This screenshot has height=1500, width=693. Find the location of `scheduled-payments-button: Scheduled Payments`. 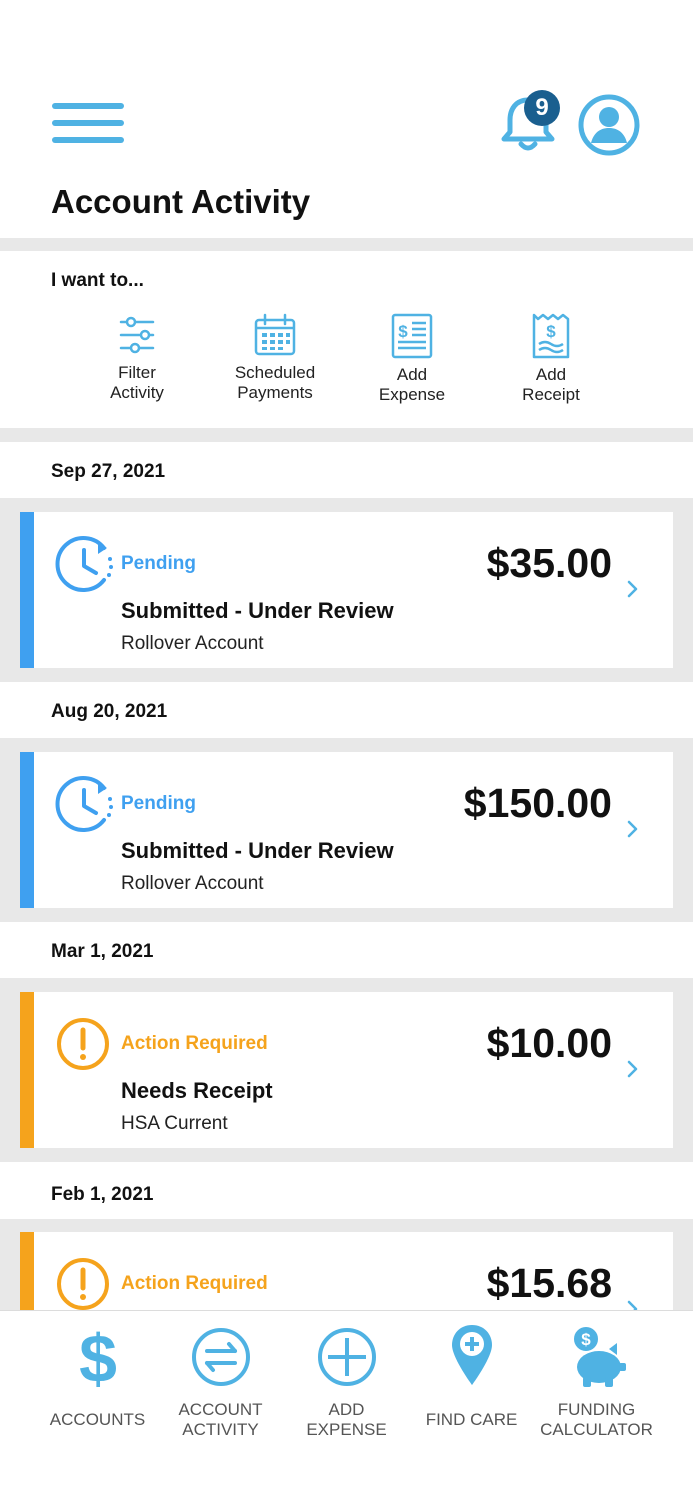

scheduled-payments-button: Scheduled Payments is located at coordinates (275, 358).